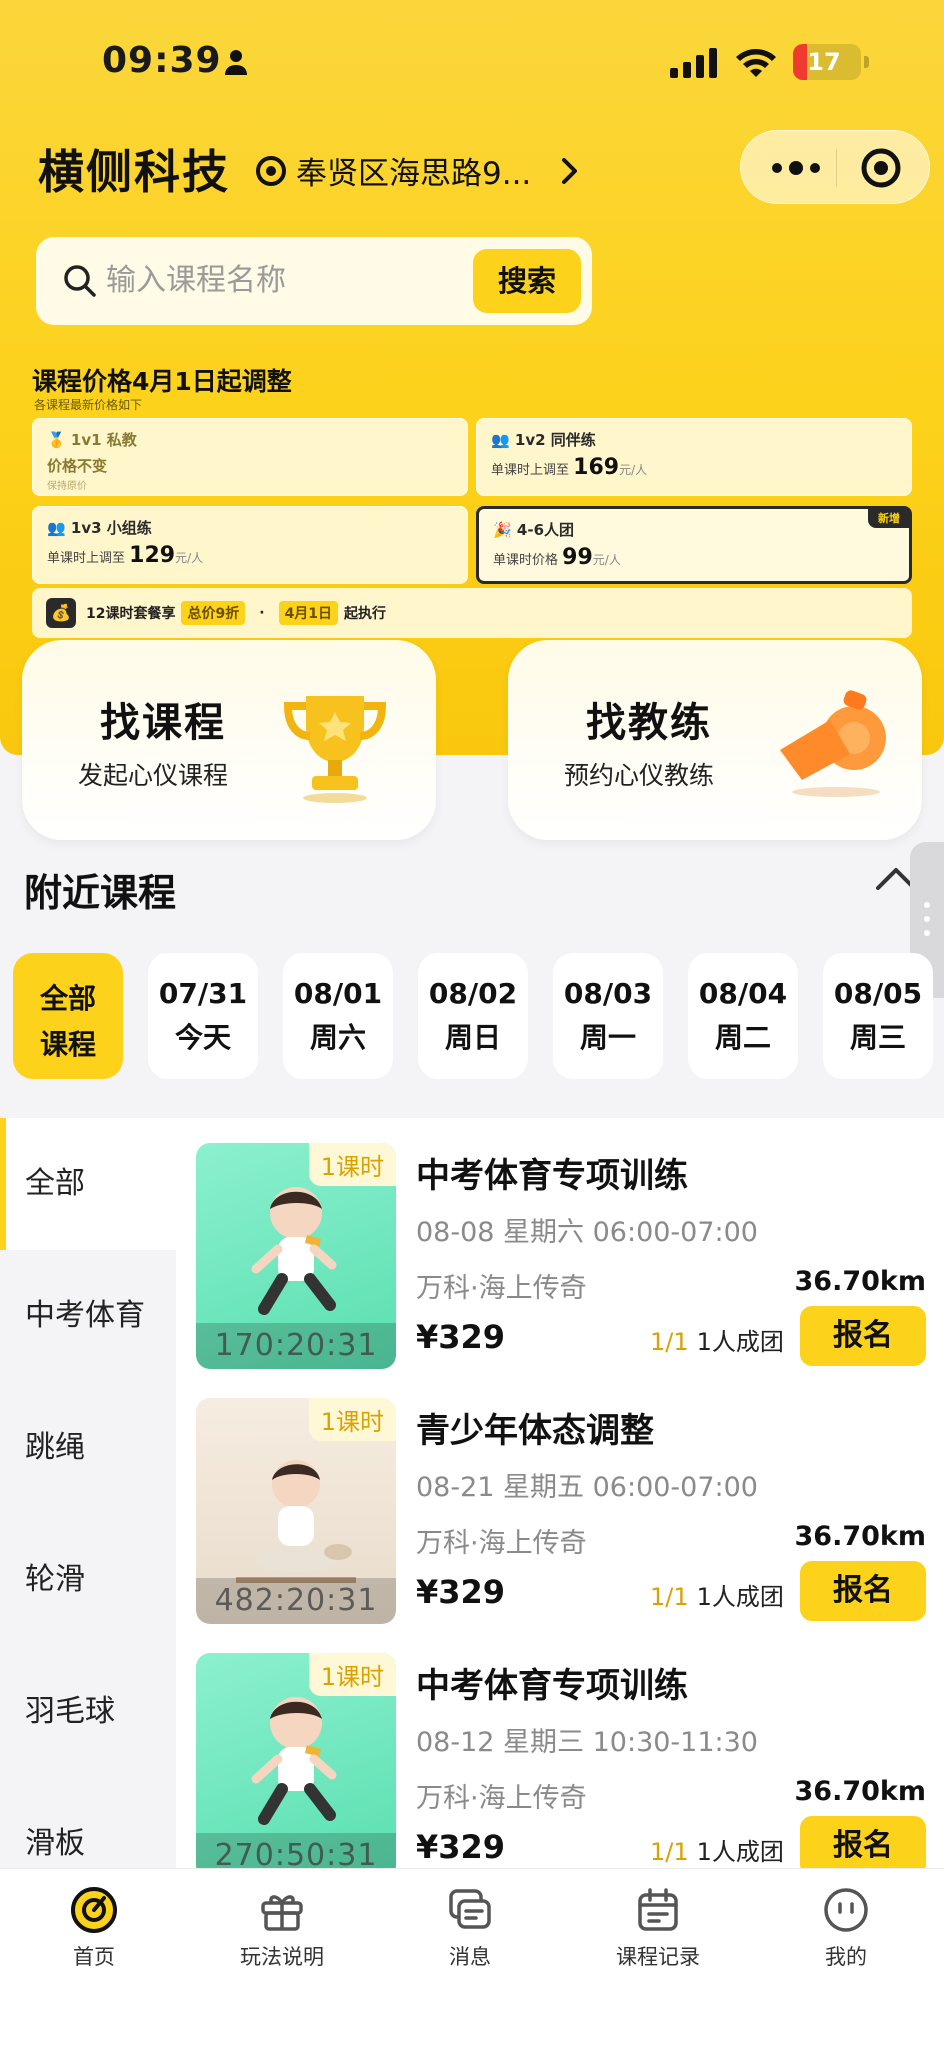  What do you see at coordinates (203, 1016) in the screenshot?
I see `date-tab: 07/31 今天` at bounding box center [203, 1016].